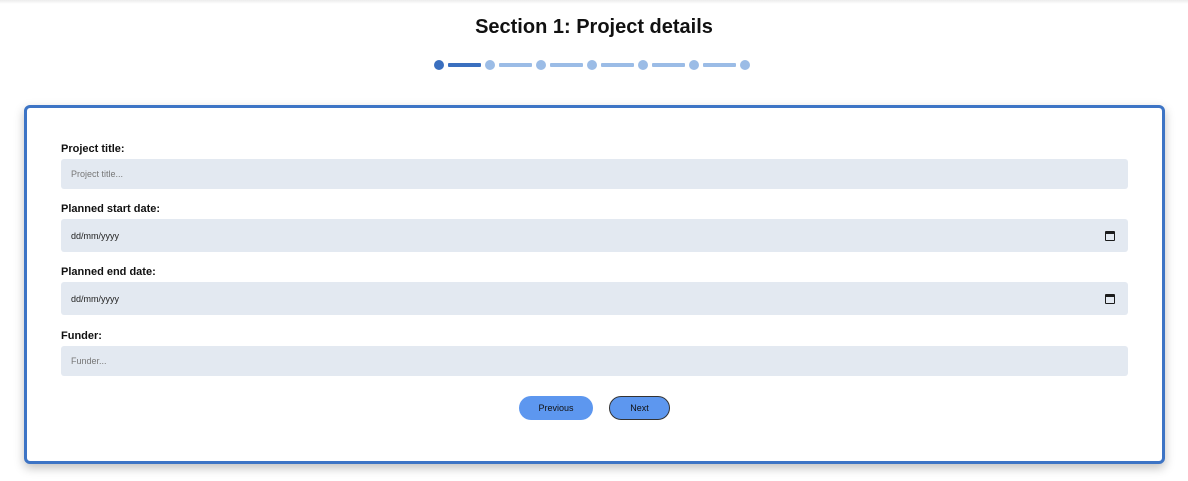  What do you see at coordinates (95, 298) in the screenshot?
I see `end-date-value: dd/mm/yyyy` at bounding box center [95, 298].